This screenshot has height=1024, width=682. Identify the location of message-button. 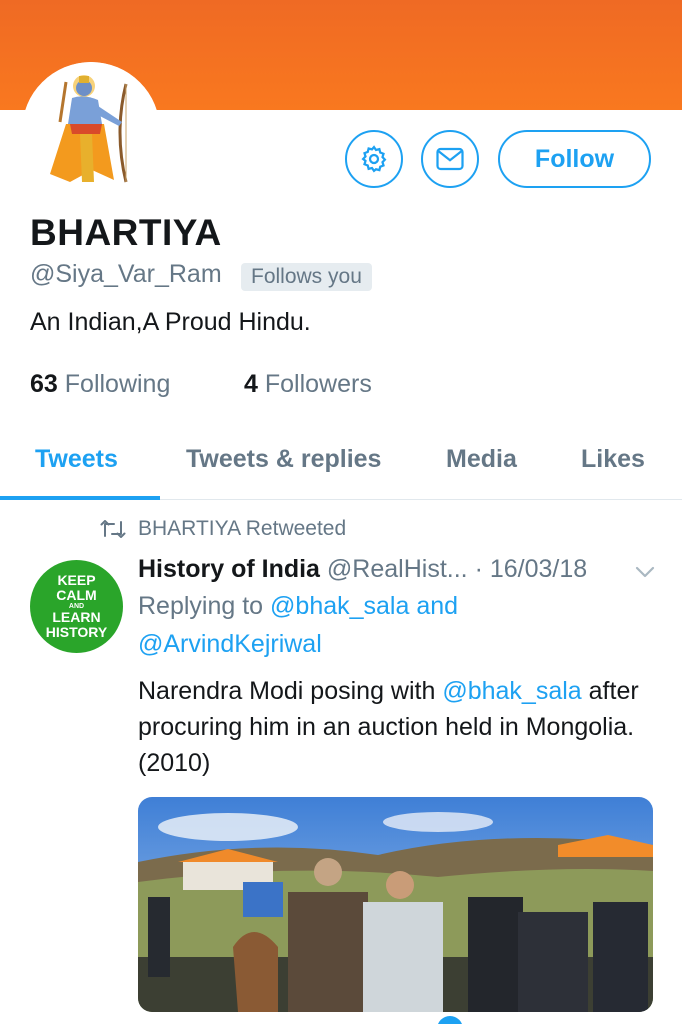
(450, 159).